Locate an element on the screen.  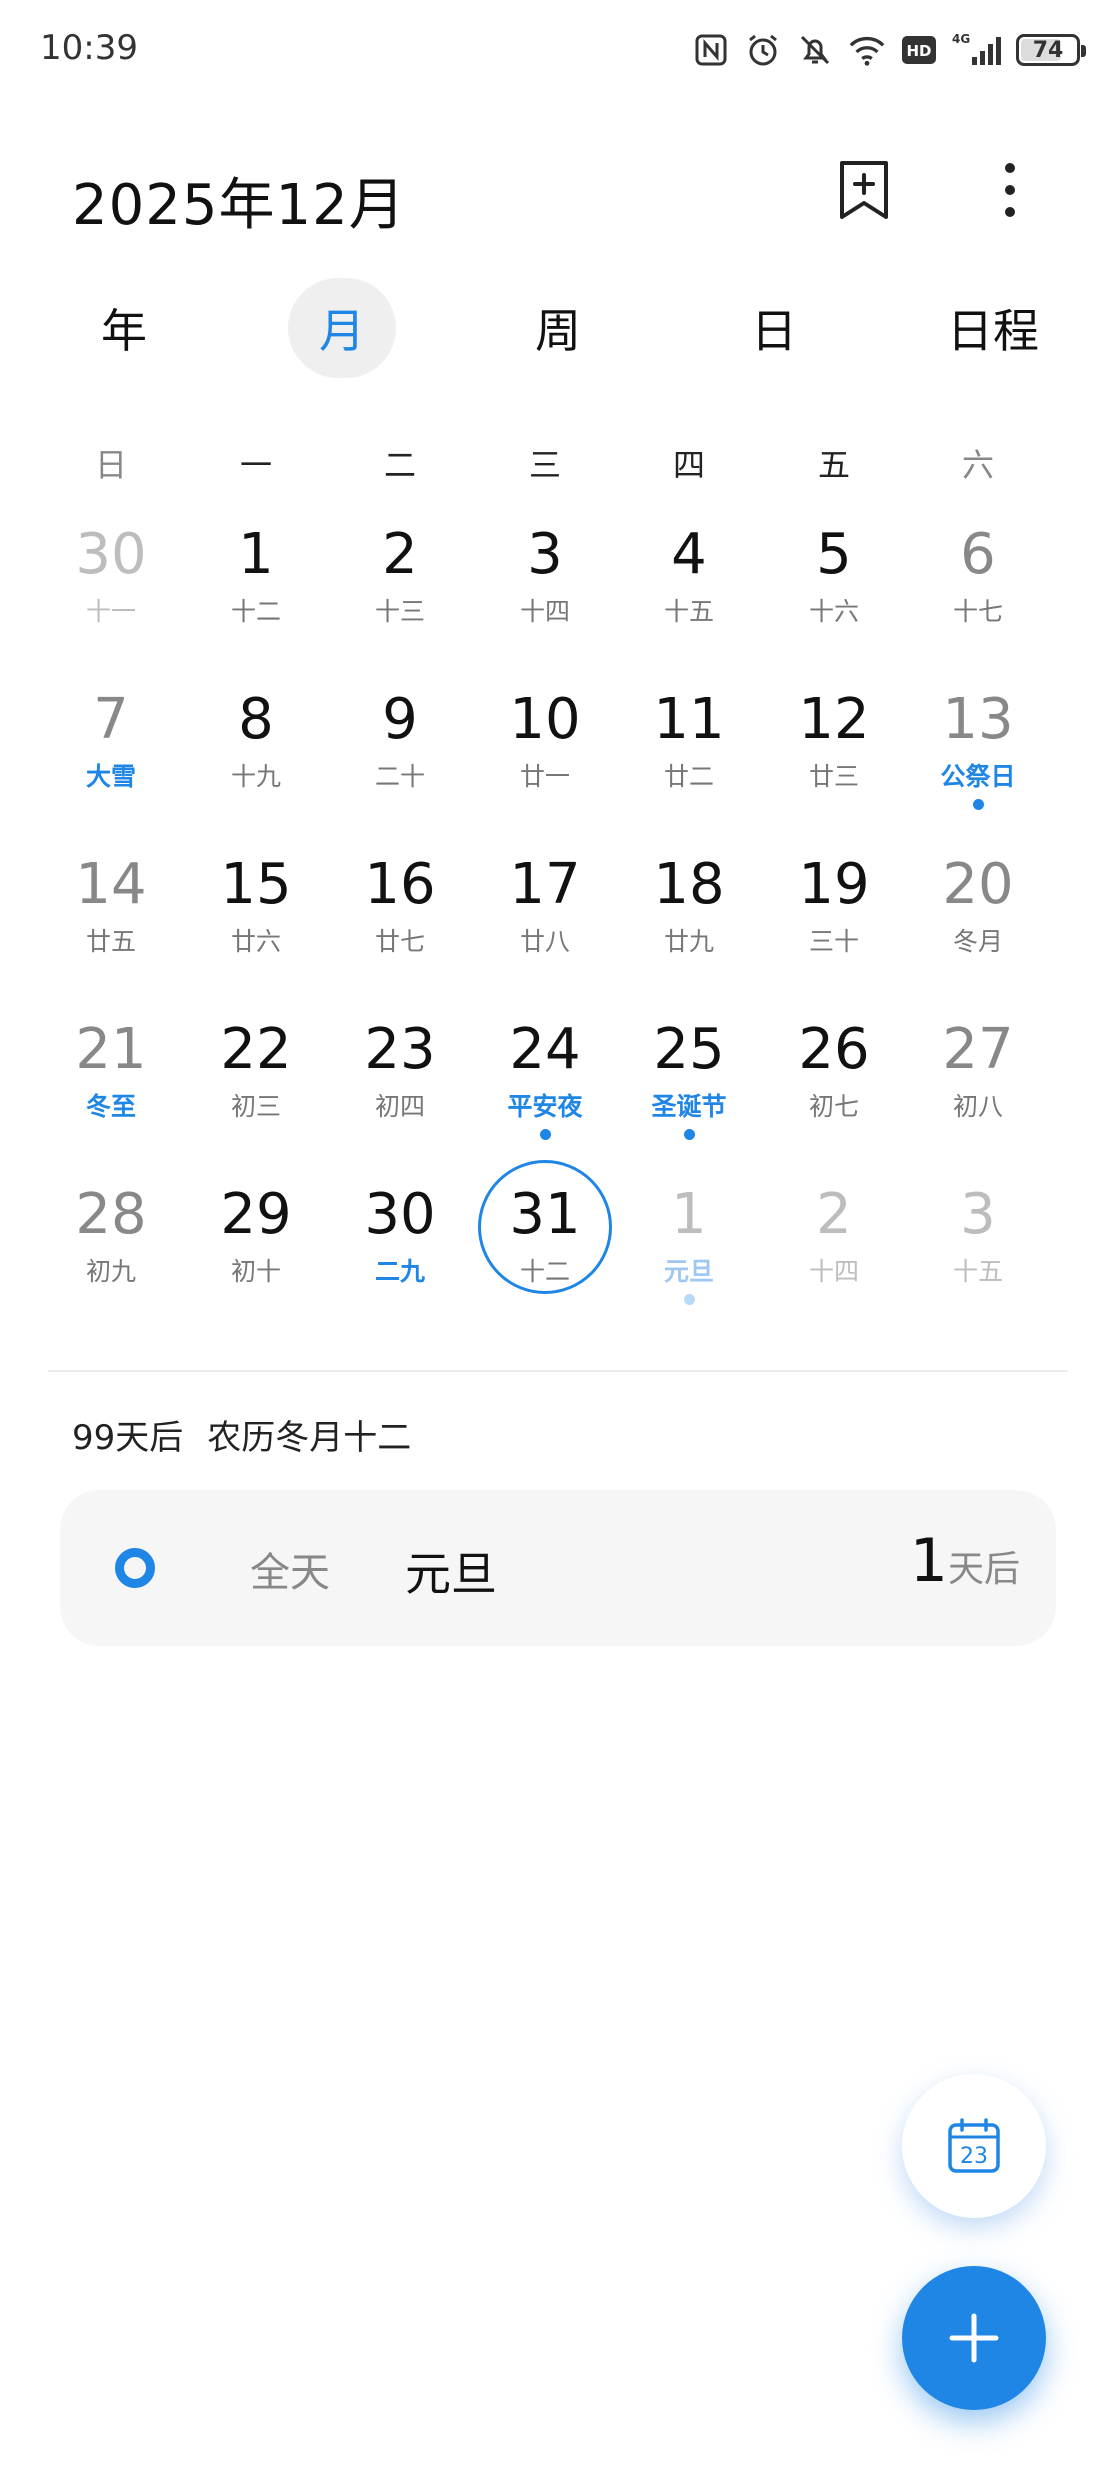
lunar-label: 初三 is located at coordinates (255, 1106).